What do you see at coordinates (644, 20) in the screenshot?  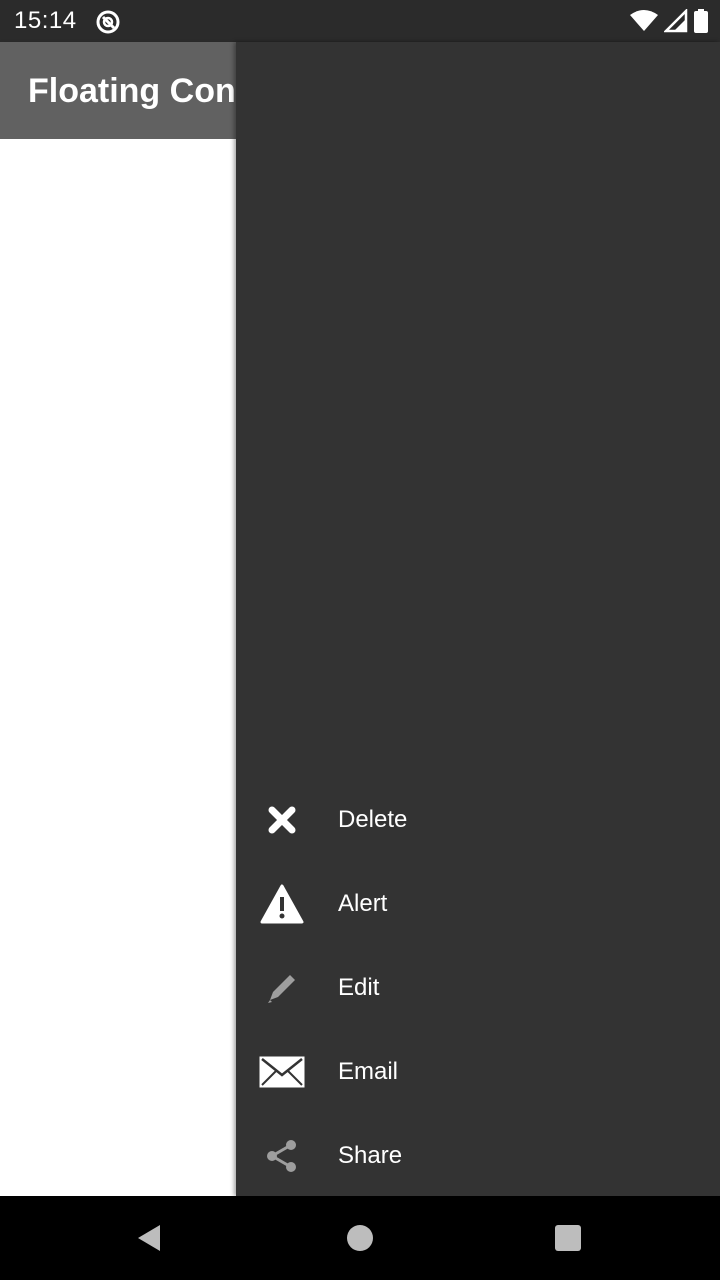 I see `wifi-icon` at bounding box center [644, 20].